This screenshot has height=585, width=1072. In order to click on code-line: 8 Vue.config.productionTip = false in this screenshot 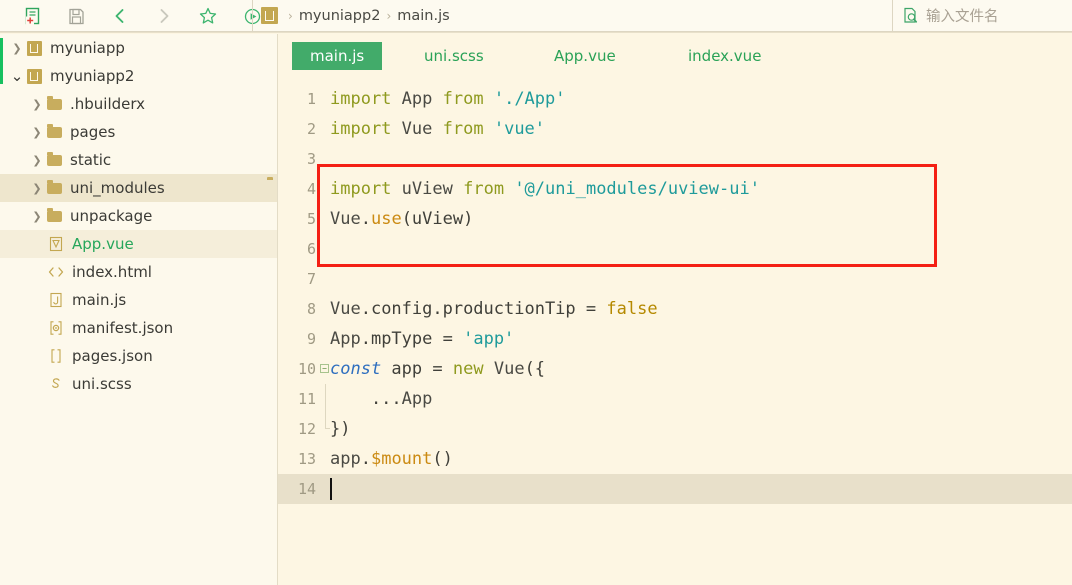, I will do `click(675, 309)`.